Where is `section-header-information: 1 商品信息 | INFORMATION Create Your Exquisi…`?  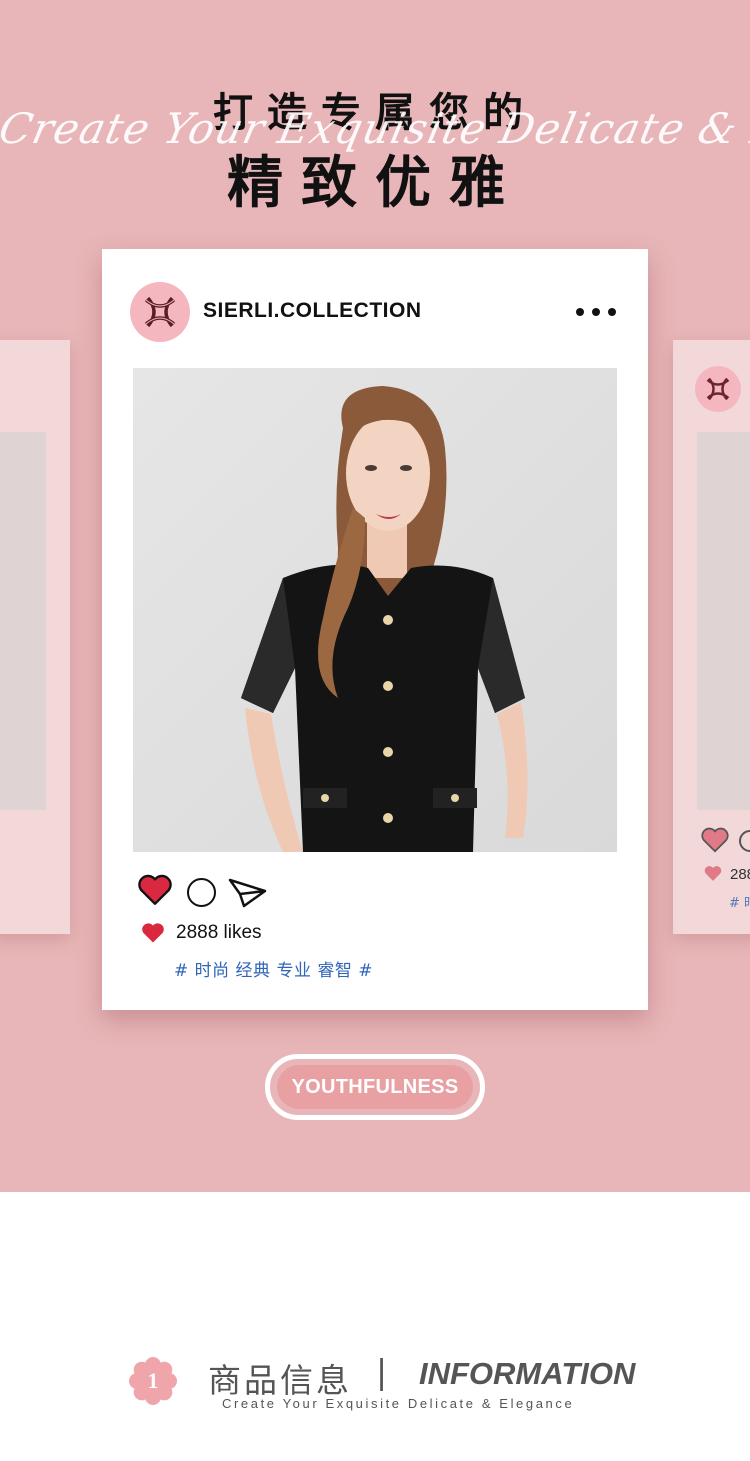 section-header-information: 1 商品信息 | INFORMATION Create Your Exquisi… is located at coordinates (375, 1380).